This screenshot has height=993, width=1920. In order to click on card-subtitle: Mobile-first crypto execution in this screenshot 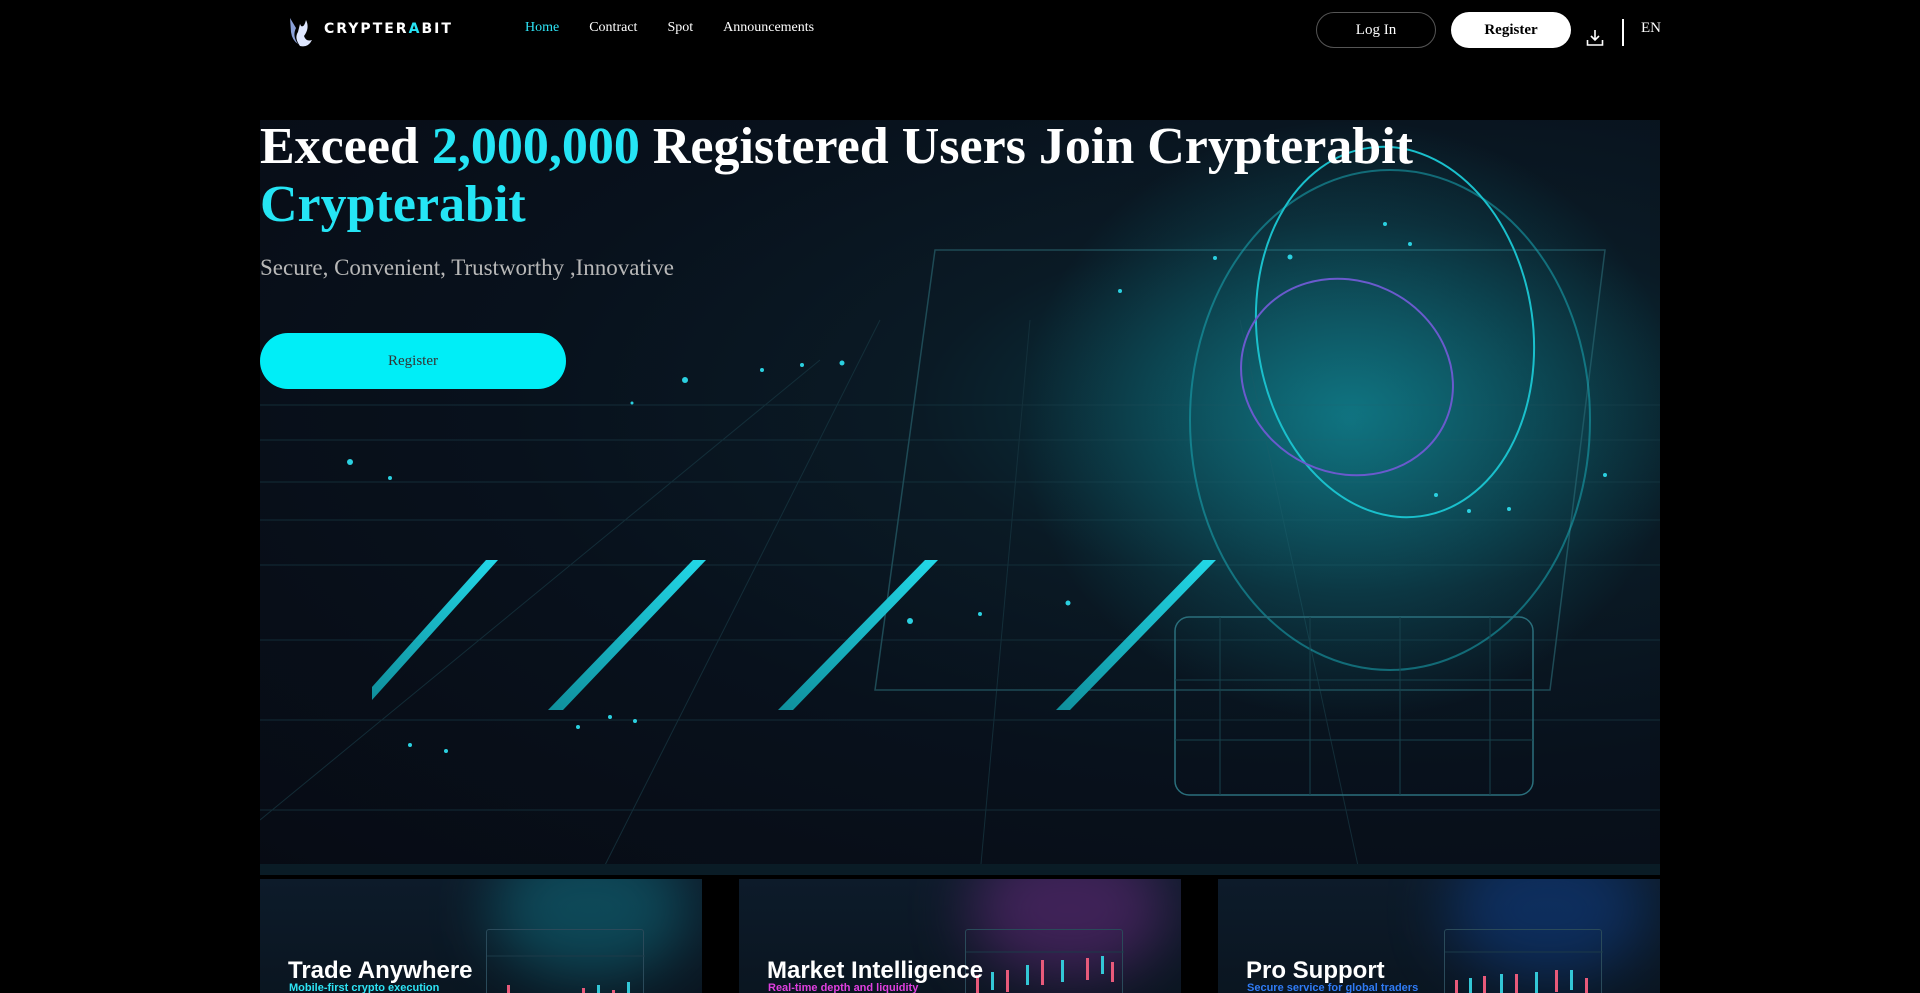, I will do `click(364, 987)`.